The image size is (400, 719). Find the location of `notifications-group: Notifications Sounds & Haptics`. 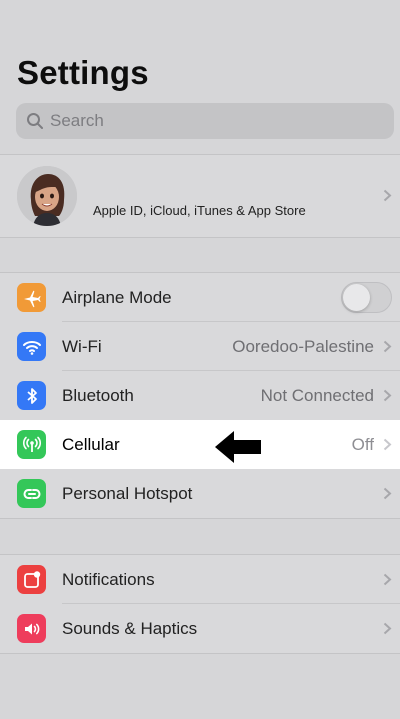

notifications-group: Notifications Sounds & Haptics is located at coordinates (200, 604).